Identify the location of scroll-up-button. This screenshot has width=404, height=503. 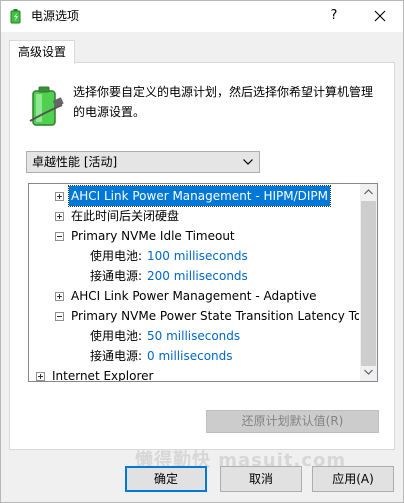
(368, 192).